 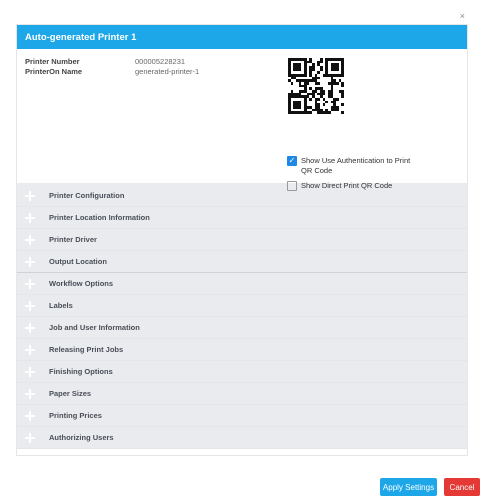 What do you see at coordinates (242, 372) in the screenshot?
I see `section-finishing-options: Finishing Options` at bounding box center [242, 372].